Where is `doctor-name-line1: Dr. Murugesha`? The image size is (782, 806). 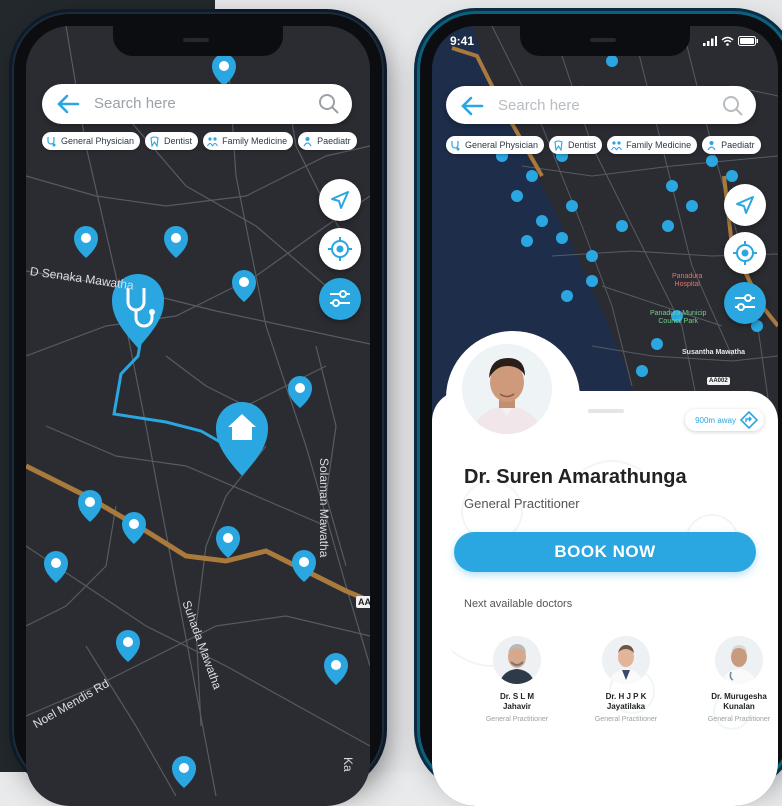 doctor-name-line1: Dr. Murugesha is located at coordinates (739, 696).